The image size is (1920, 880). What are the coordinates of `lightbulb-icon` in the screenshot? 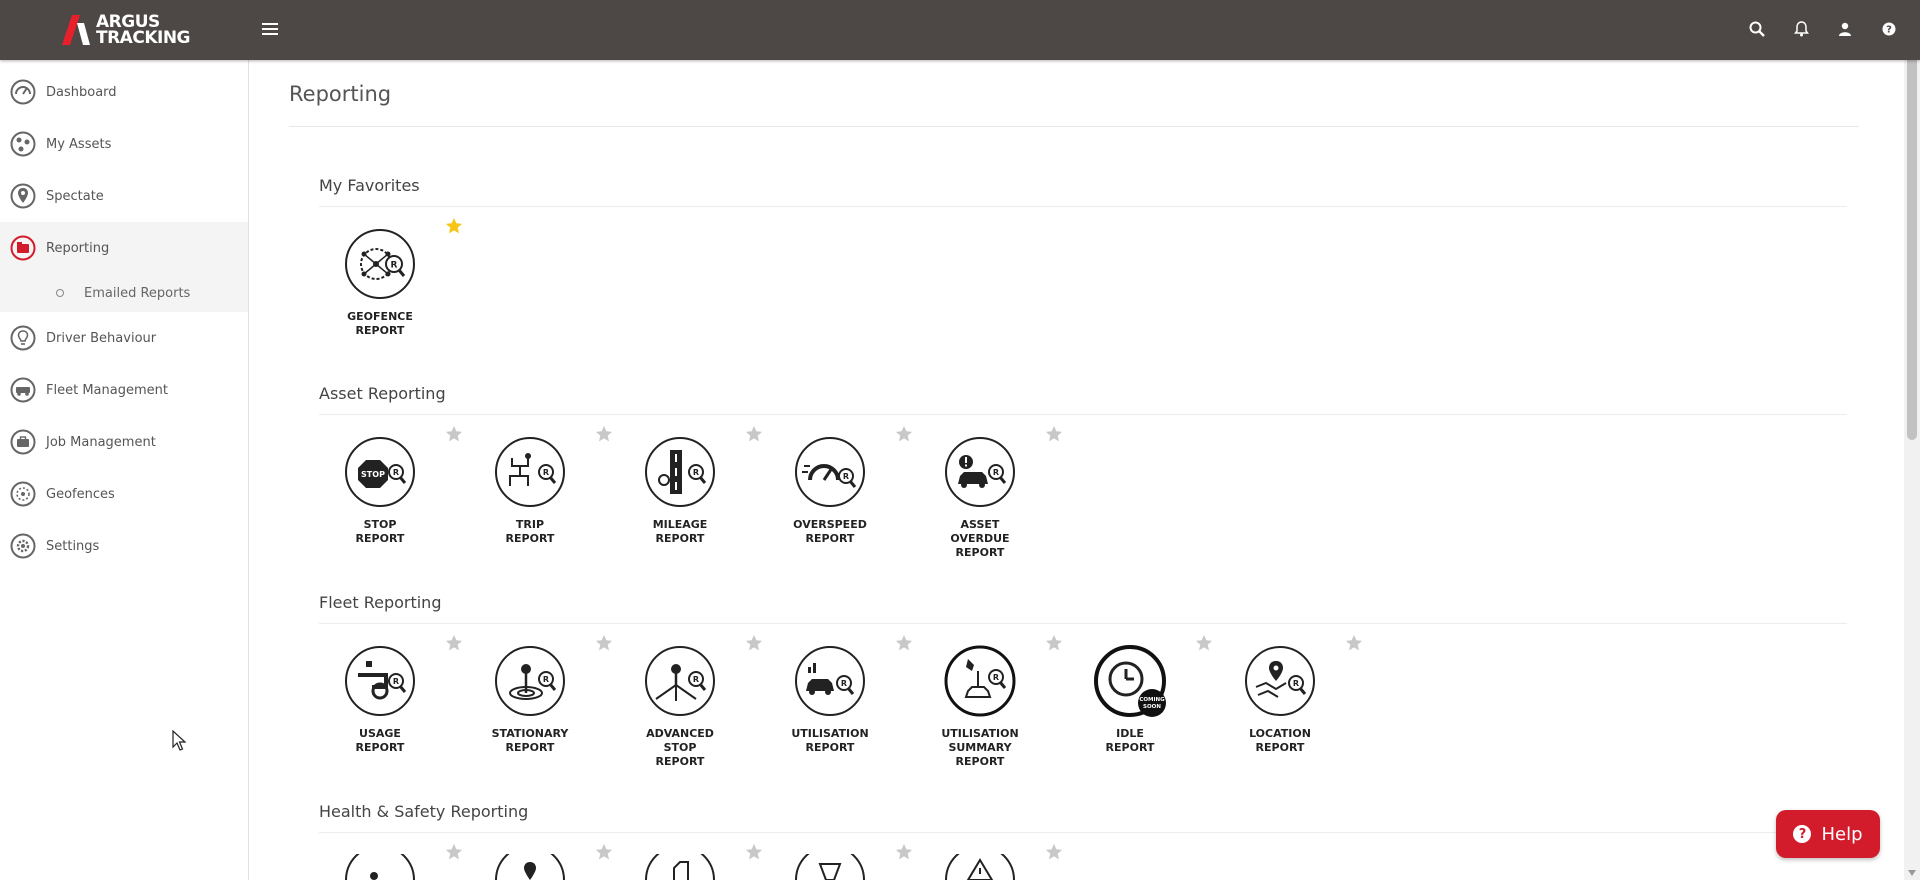 It's located at (23, 338).